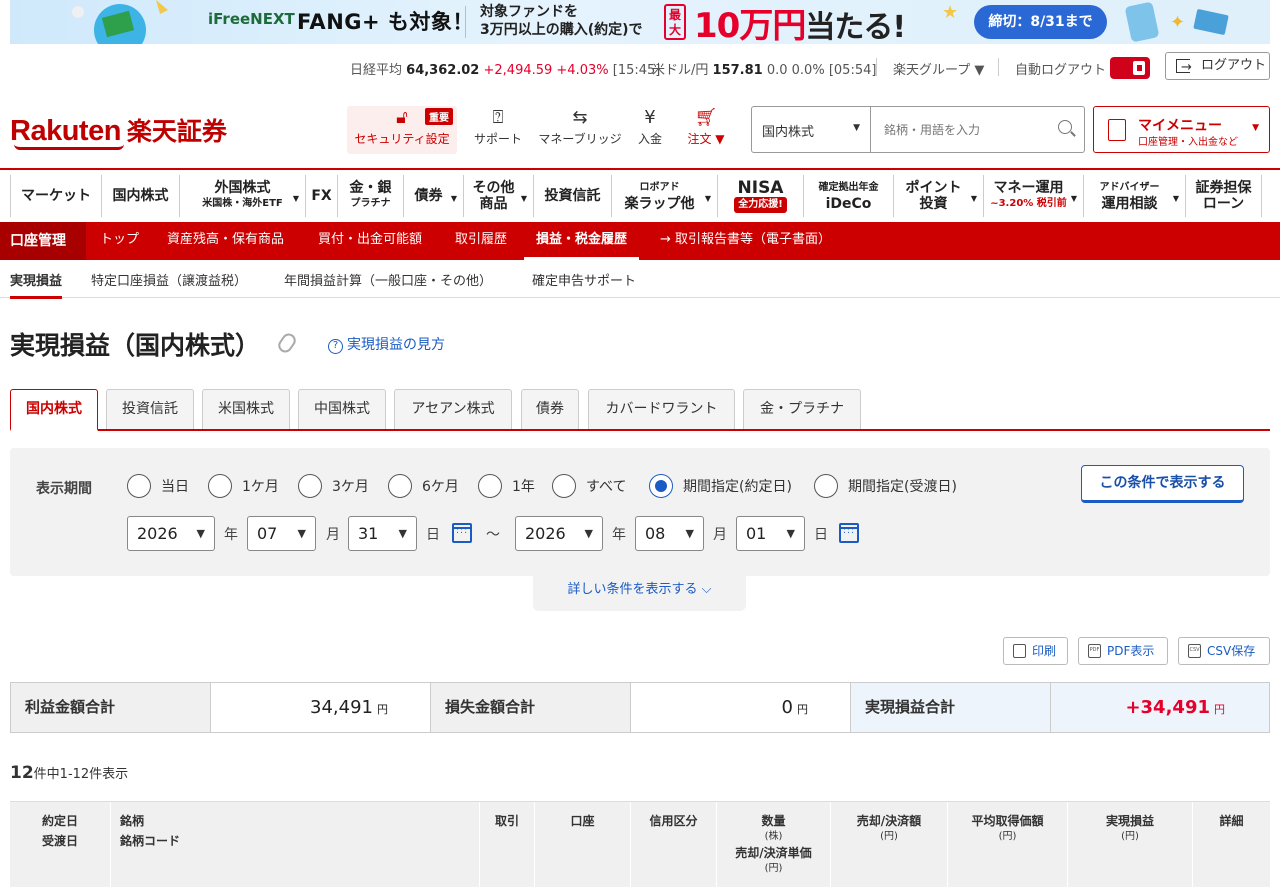  Describe the element at coordinates (559, 533) in the screenshot. I see `to-year-select: 2026` at that location.